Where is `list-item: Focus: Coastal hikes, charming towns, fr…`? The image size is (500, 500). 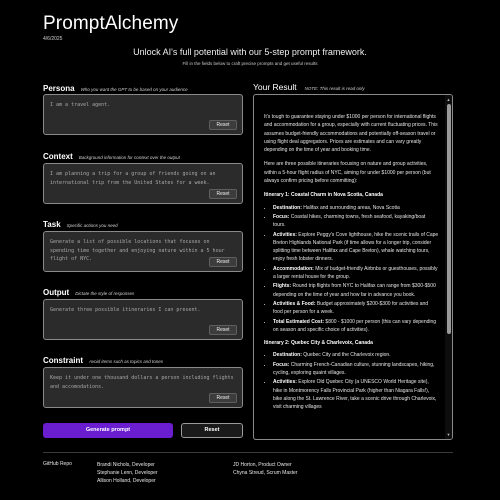 list-item: Focus: Coastal hikes, charming towns, fr… is located at coordinates (356, 221).